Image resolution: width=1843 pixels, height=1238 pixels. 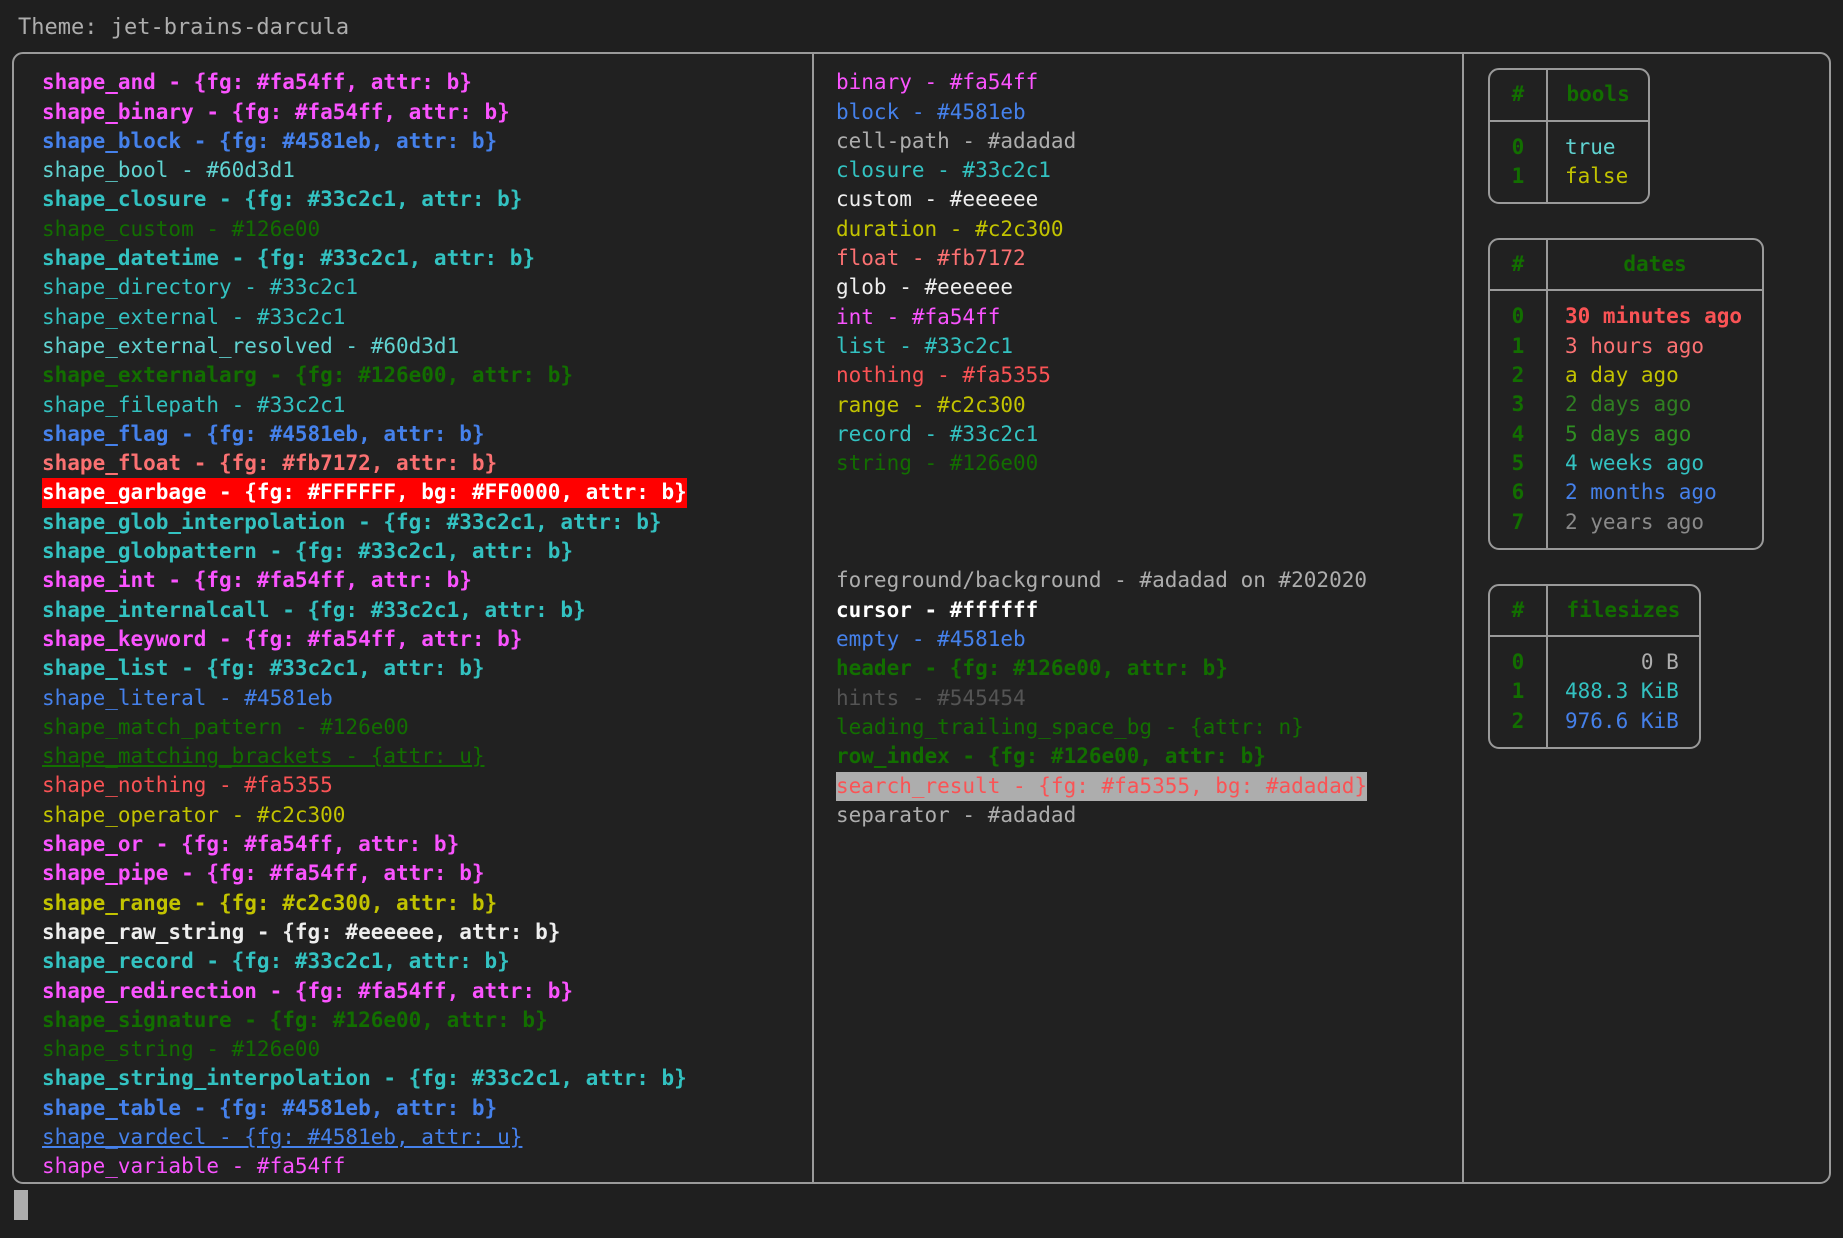 I want to click on cell-value: 2 years ago, so click(x=1635, y=521).